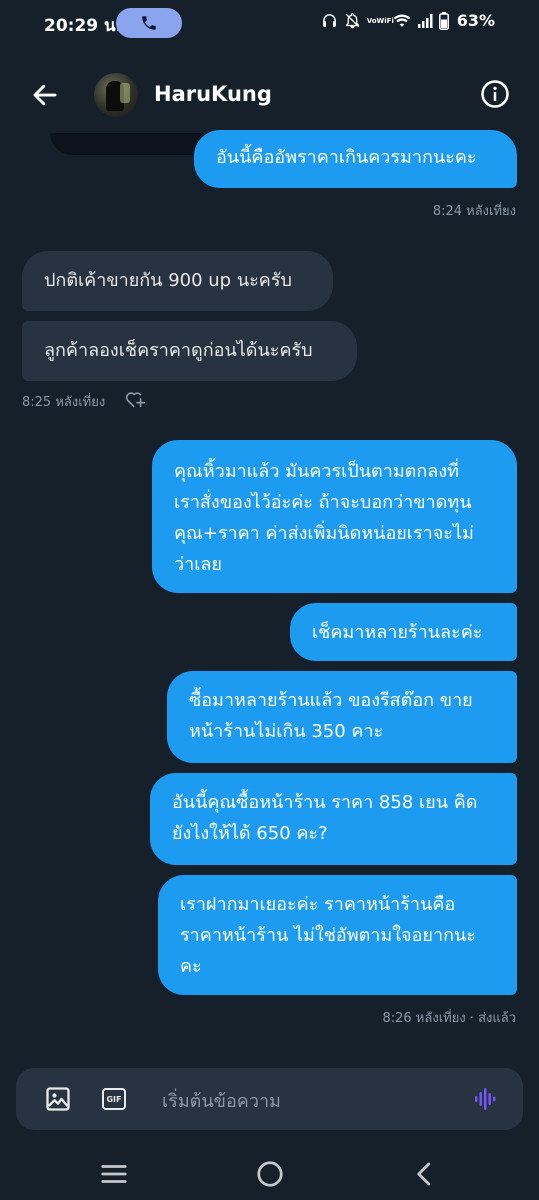 The image size is (539, 1200). Describe the element at coordinates (116, 95) in the screenshot. I see `avatar` at that location.